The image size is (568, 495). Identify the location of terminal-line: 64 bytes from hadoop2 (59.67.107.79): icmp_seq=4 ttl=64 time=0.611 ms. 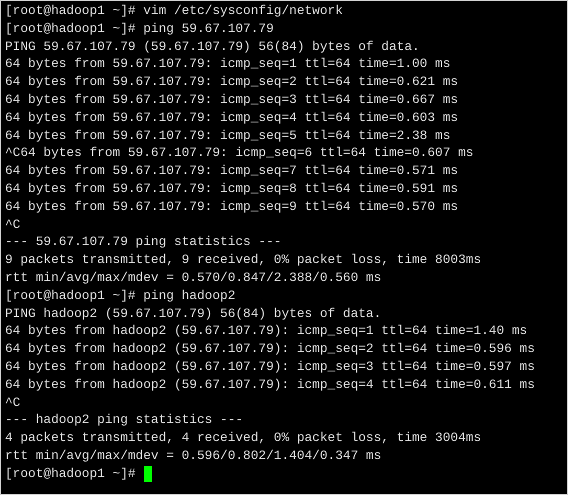
(270, 384).